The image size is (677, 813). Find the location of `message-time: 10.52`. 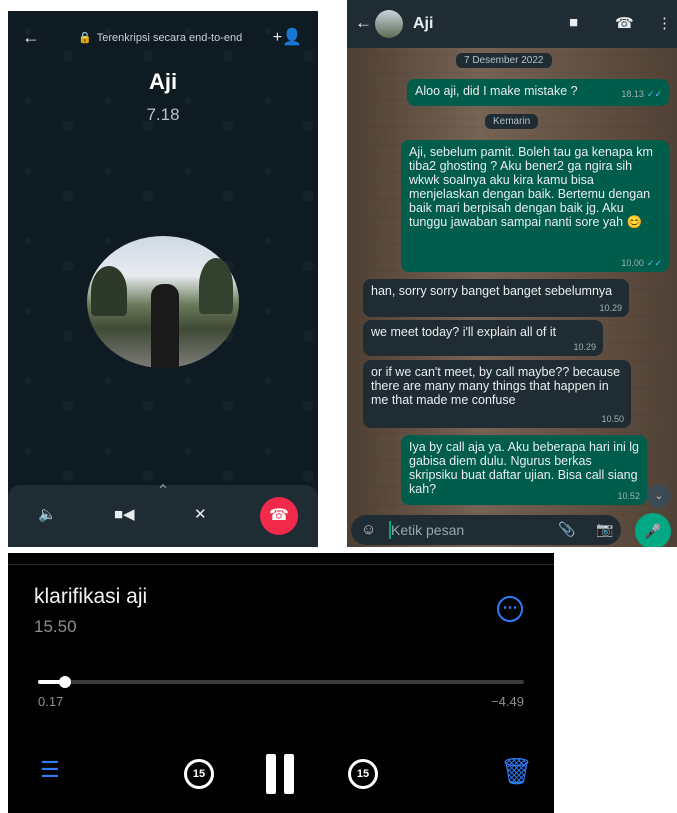

message-time: 10.52 is located at coordinates (628, 496).